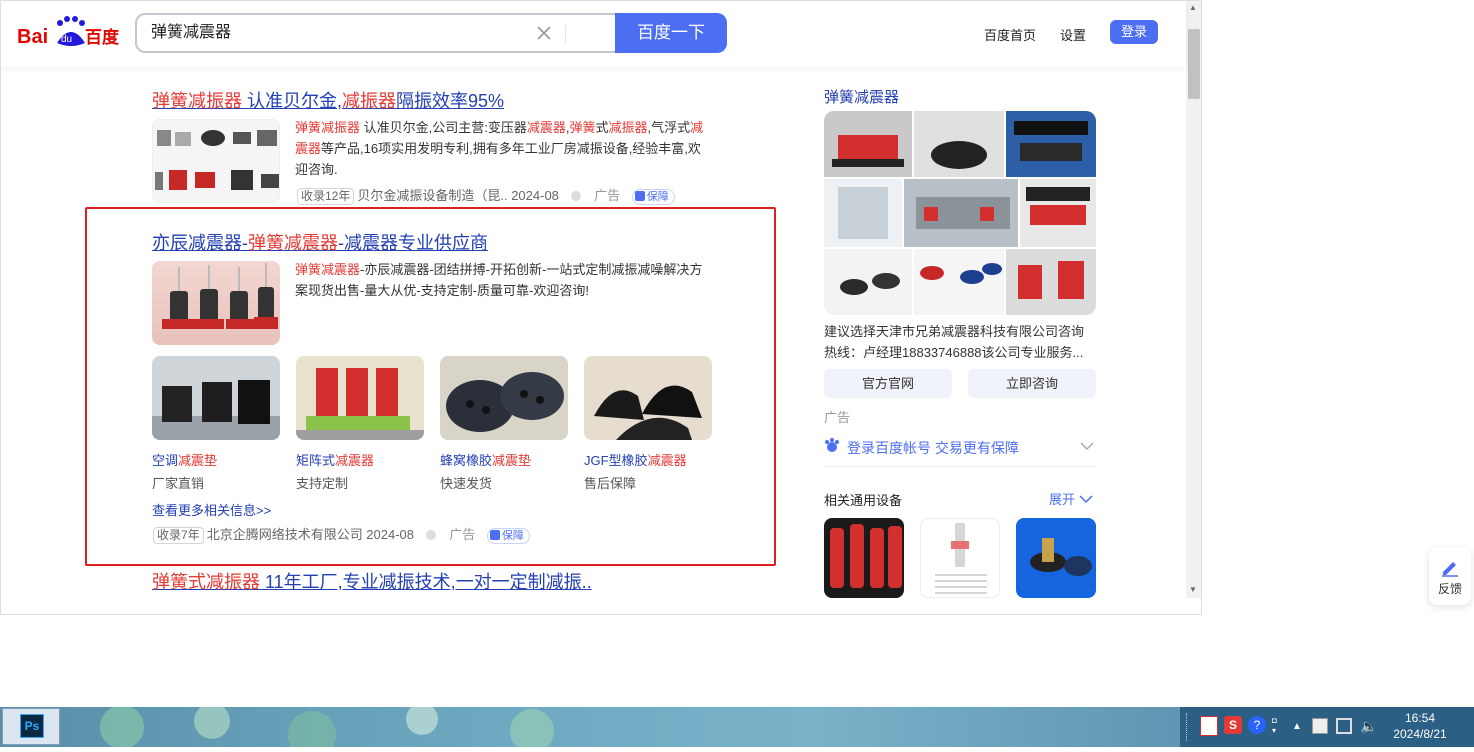 This screenshot has width=1474, height=752. I want to click on svg-text: 百度, so click(102, 37).